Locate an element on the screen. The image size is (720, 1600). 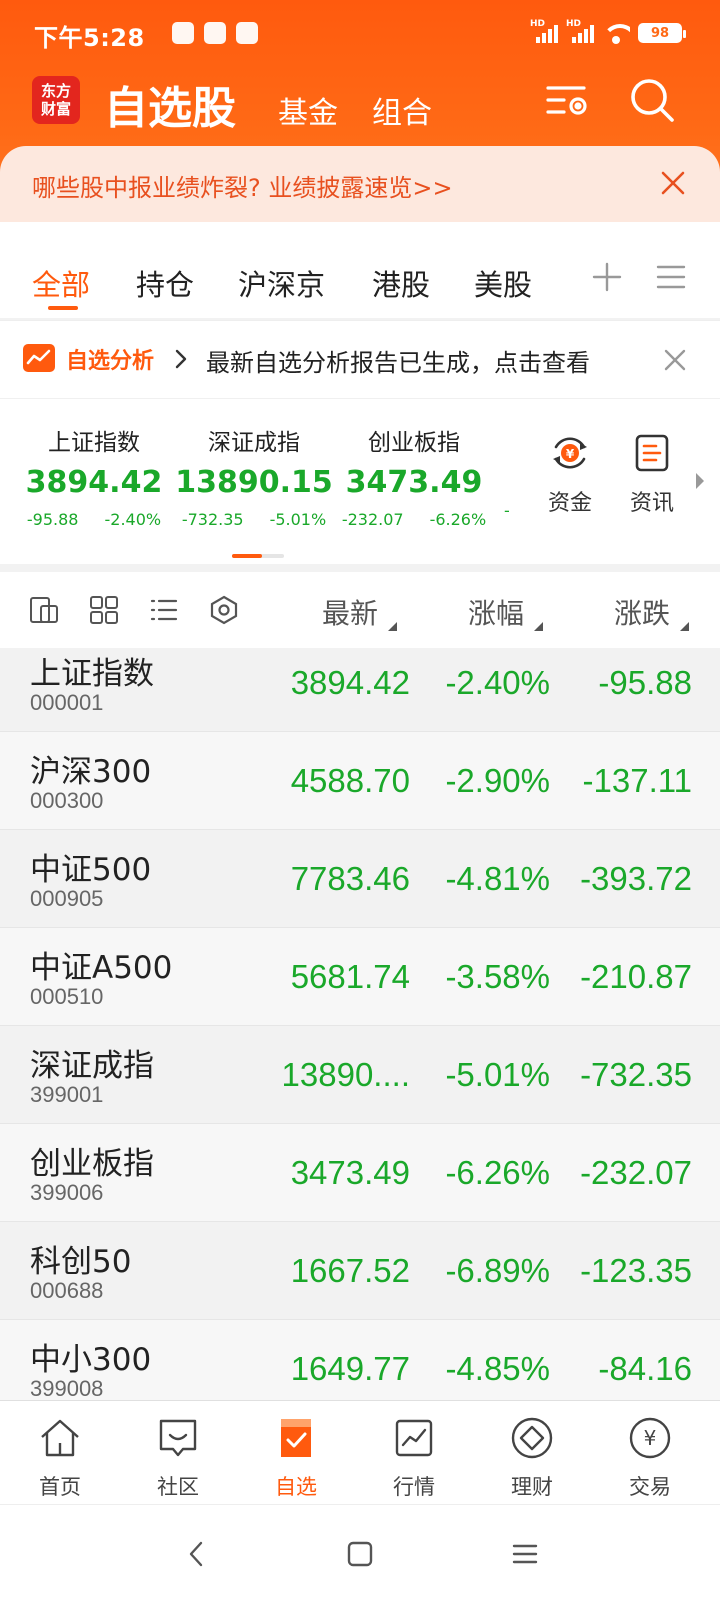
battery-icon: 98 is located at coordinates (662, 33).